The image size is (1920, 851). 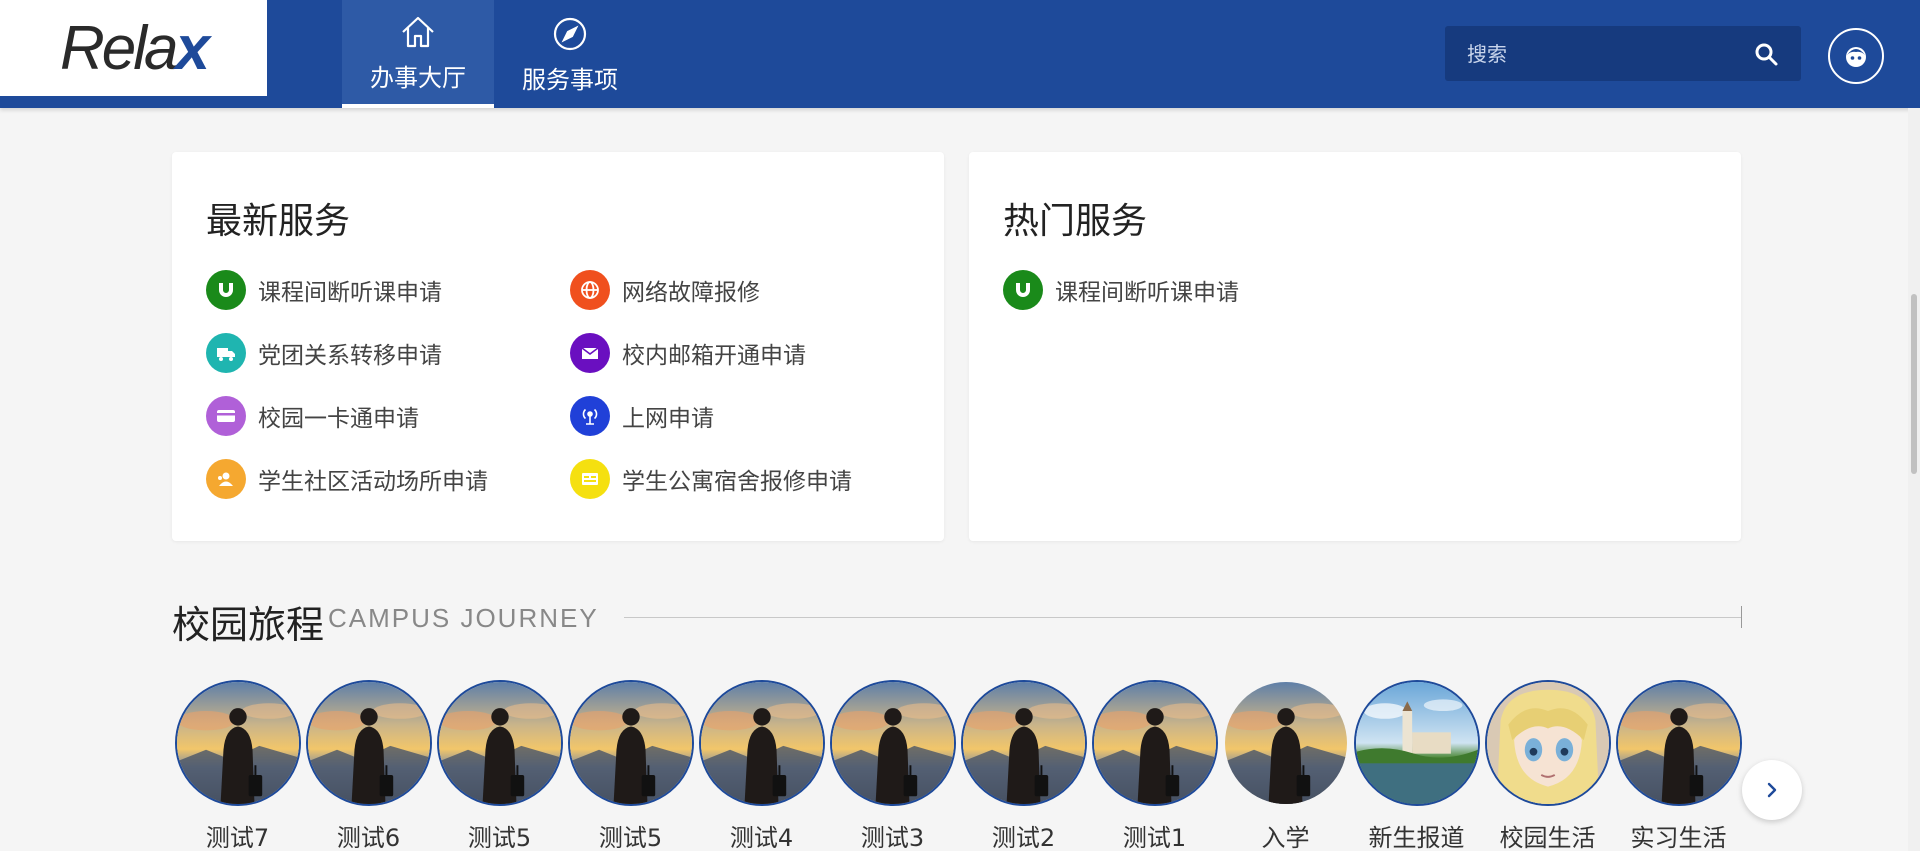 I want to click on logo: Relax, so click(x=133, y=48).